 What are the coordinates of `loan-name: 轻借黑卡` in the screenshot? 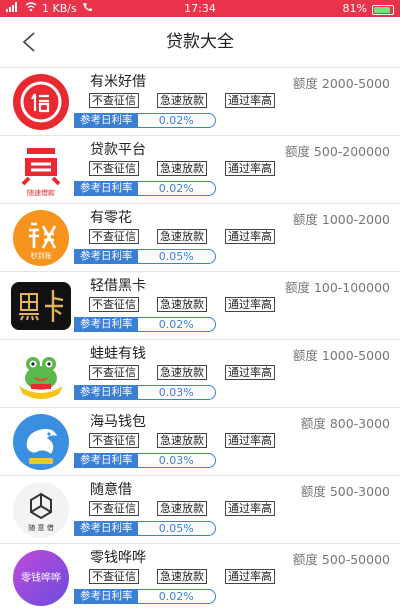 It's located at (118, 286).